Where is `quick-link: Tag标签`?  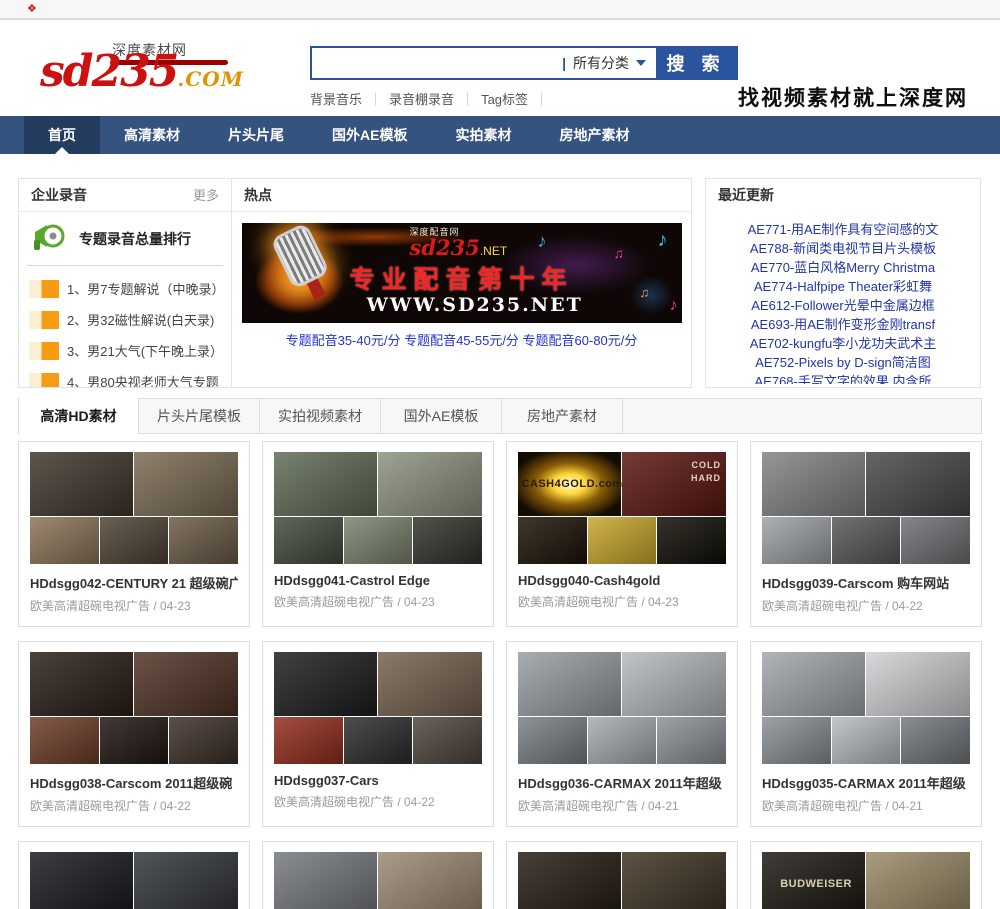 quick-link: Tag标签 is located at coordinates (504, 99).